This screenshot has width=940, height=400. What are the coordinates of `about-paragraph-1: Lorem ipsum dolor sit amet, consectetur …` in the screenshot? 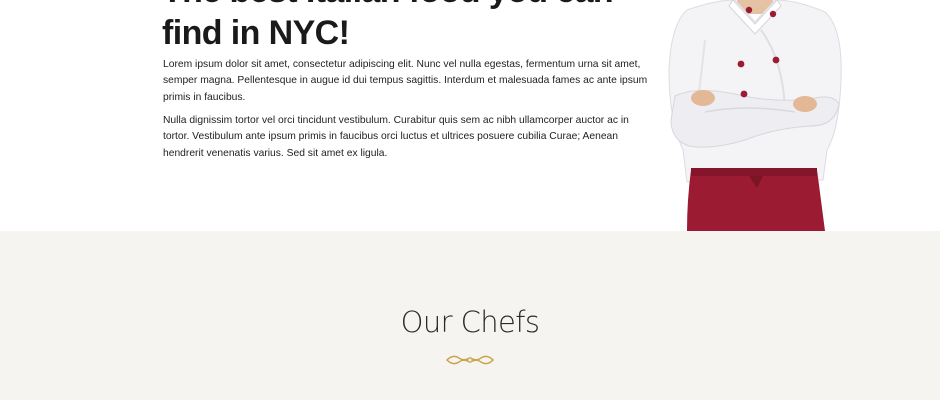 It's located at (405, 81).